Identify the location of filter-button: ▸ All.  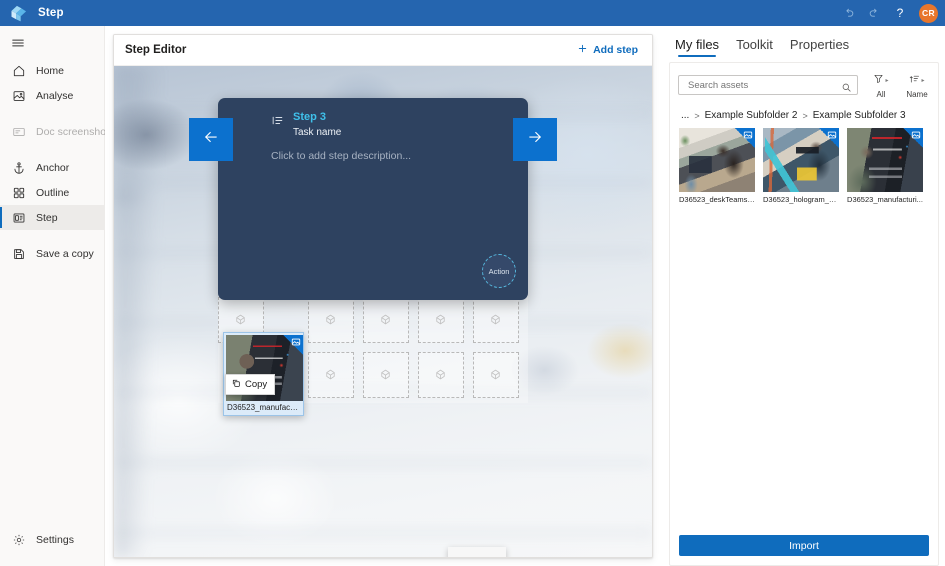
(881, 85).